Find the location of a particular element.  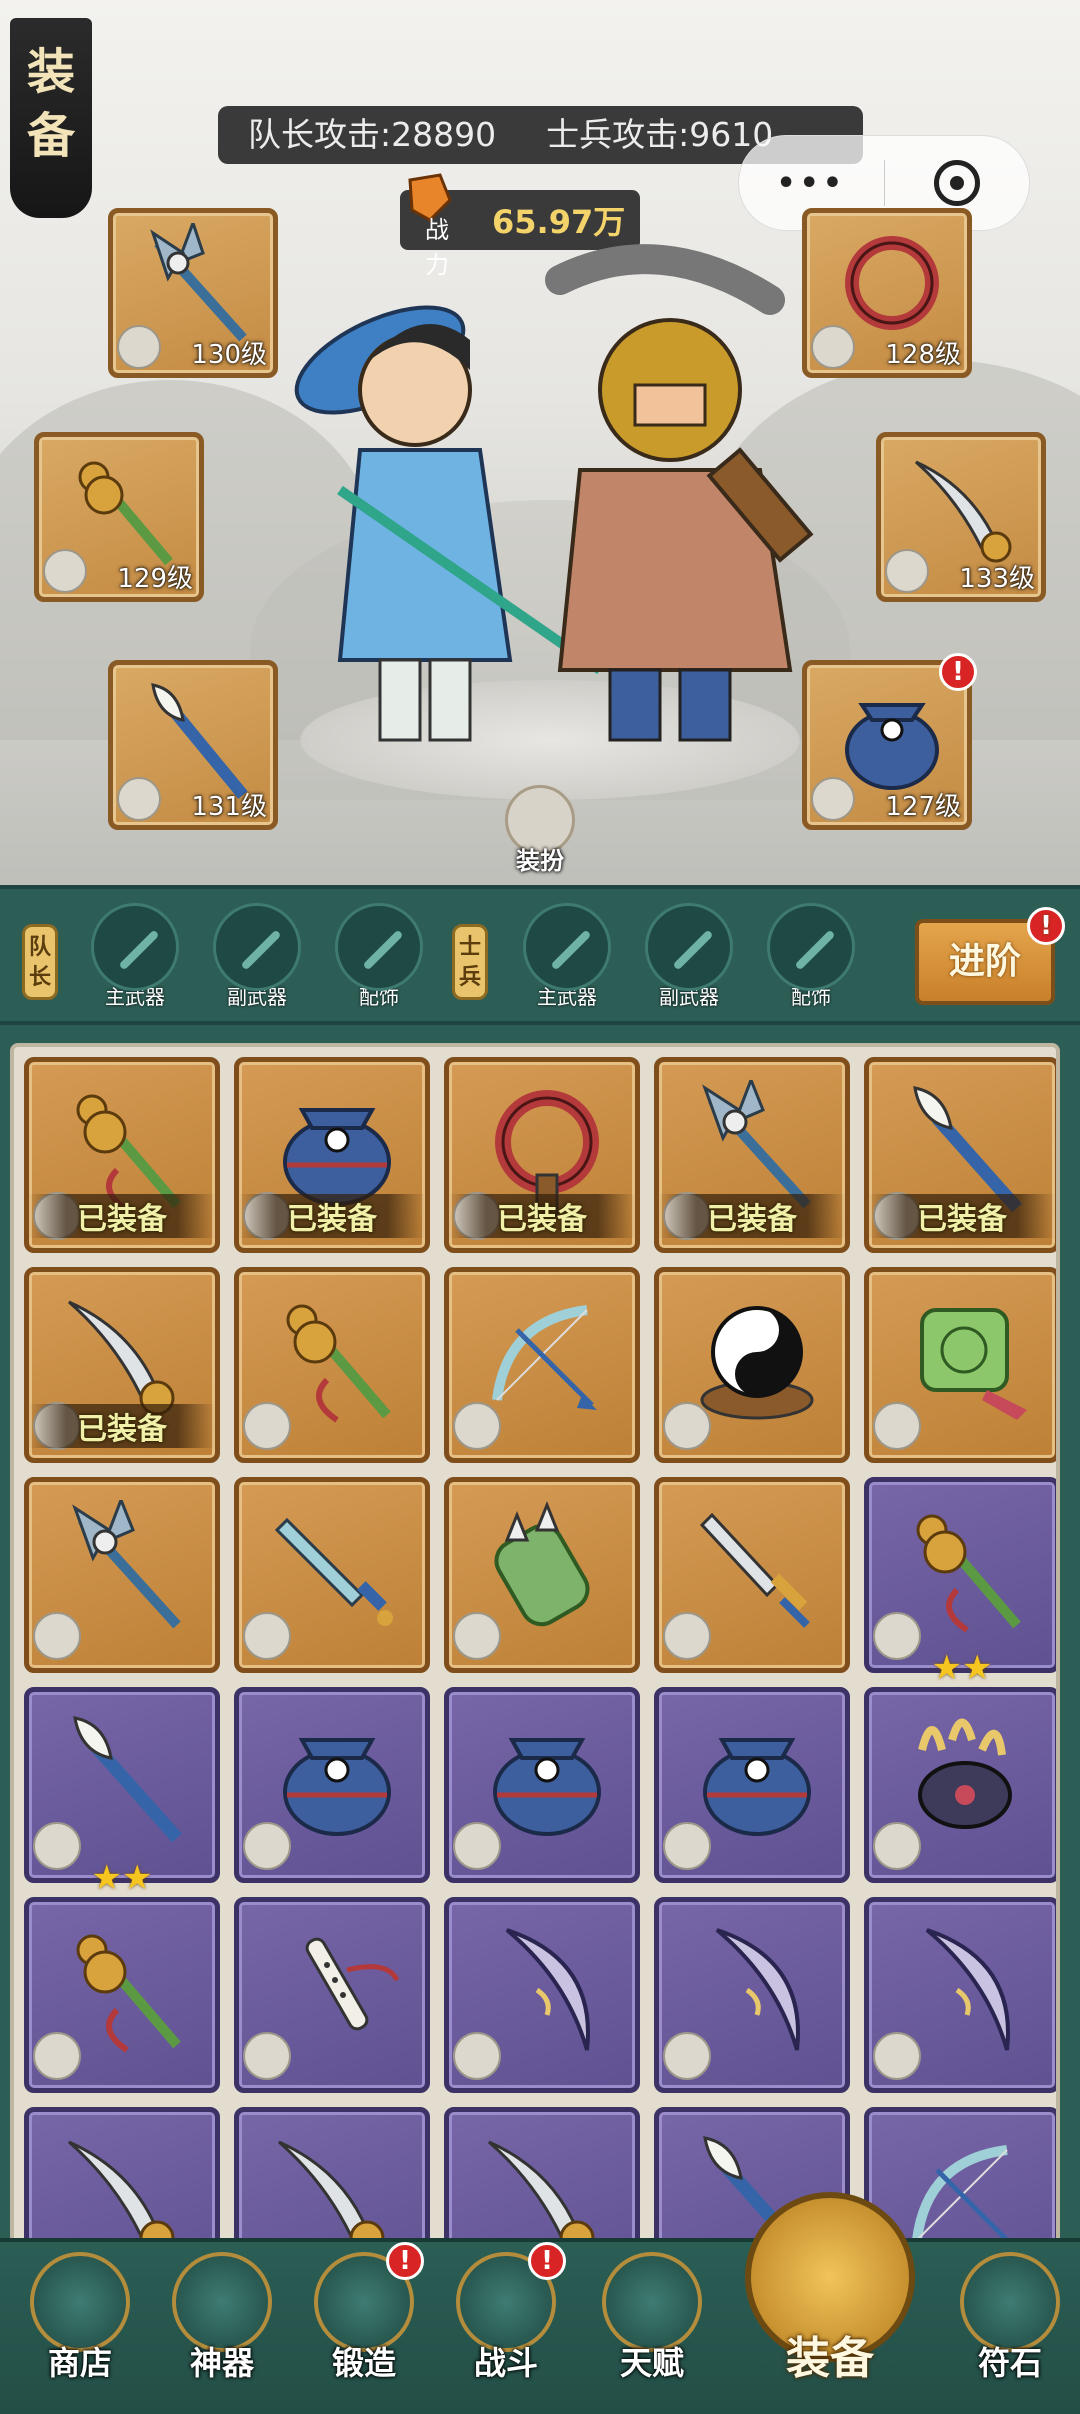

slot-captain-sub-weapon: 129级 is located at coordinates (119, 517).